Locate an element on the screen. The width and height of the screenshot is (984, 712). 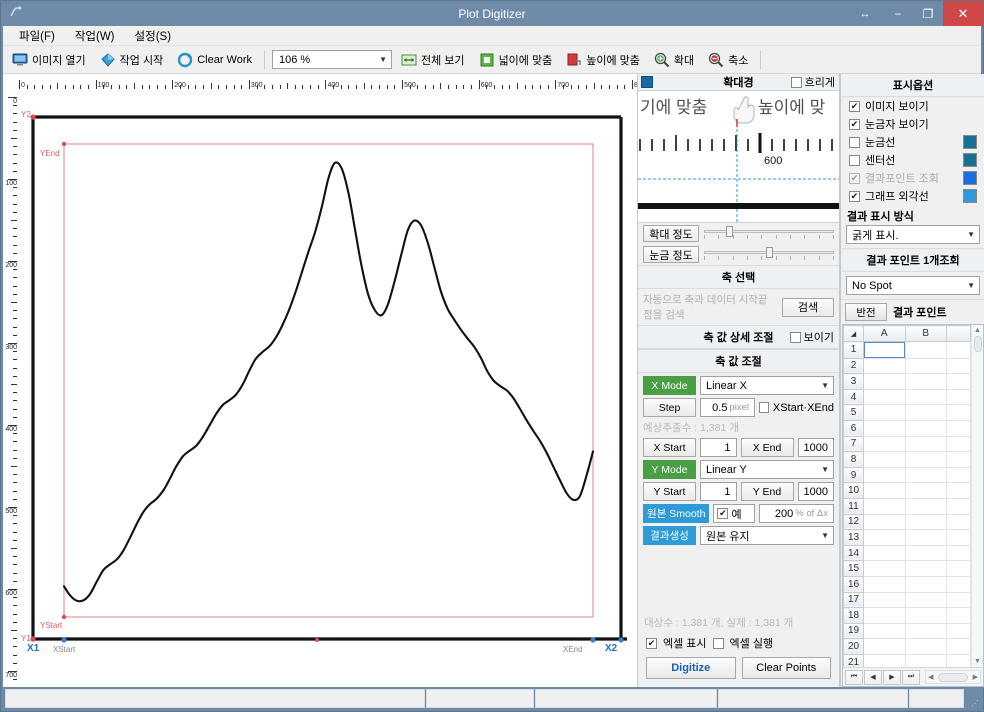
zoom-level-select: 106 % ▼ is located at coordinates (332, 59).